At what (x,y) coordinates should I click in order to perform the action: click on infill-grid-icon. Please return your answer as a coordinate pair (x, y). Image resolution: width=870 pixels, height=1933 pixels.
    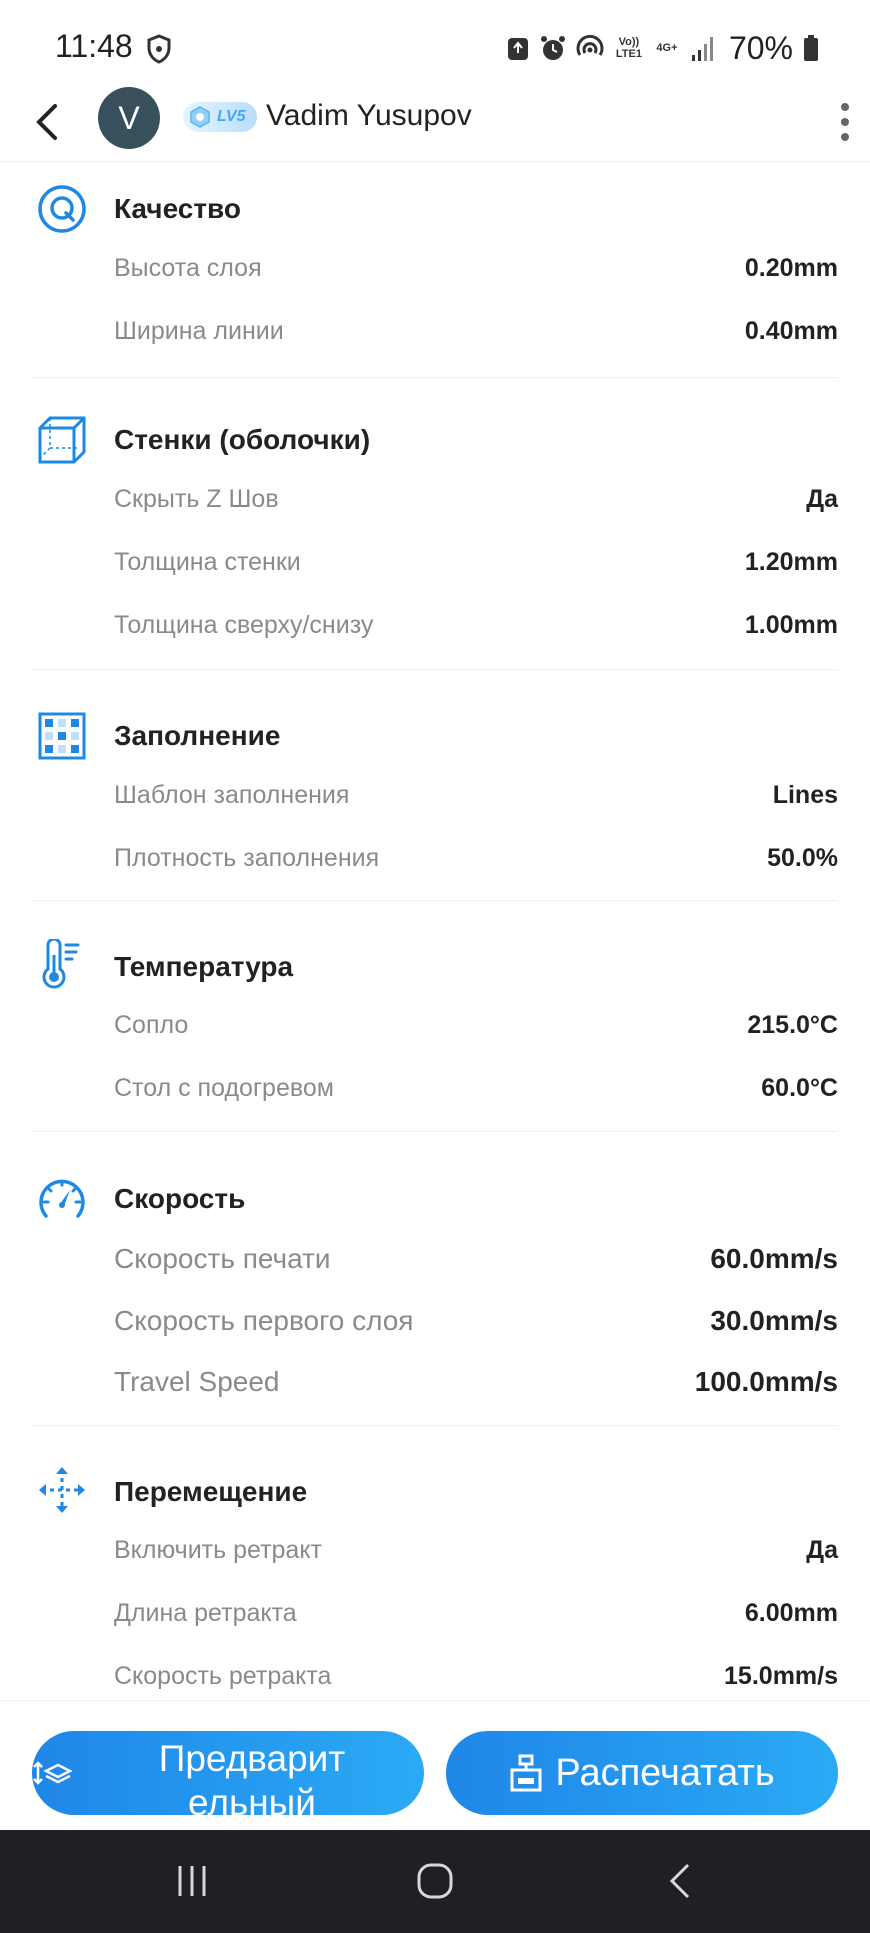
    Looking at the image, I should click on (62, 736).